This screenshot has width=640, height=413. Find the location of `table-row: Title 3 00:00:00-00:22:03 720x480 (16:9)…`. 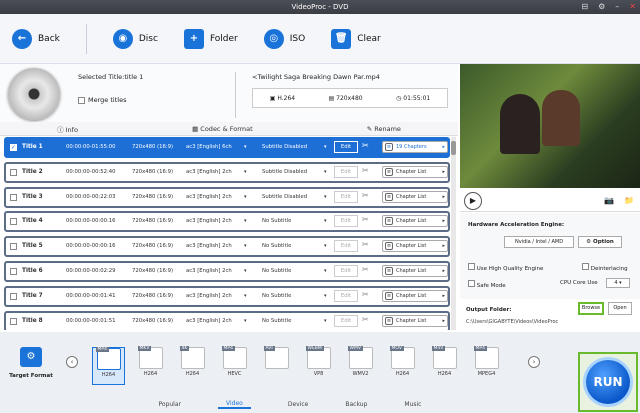

table-row: Title 3 00:00:00-00:22:03 720x480 (16:9)… is located at coordinates (227, 197).